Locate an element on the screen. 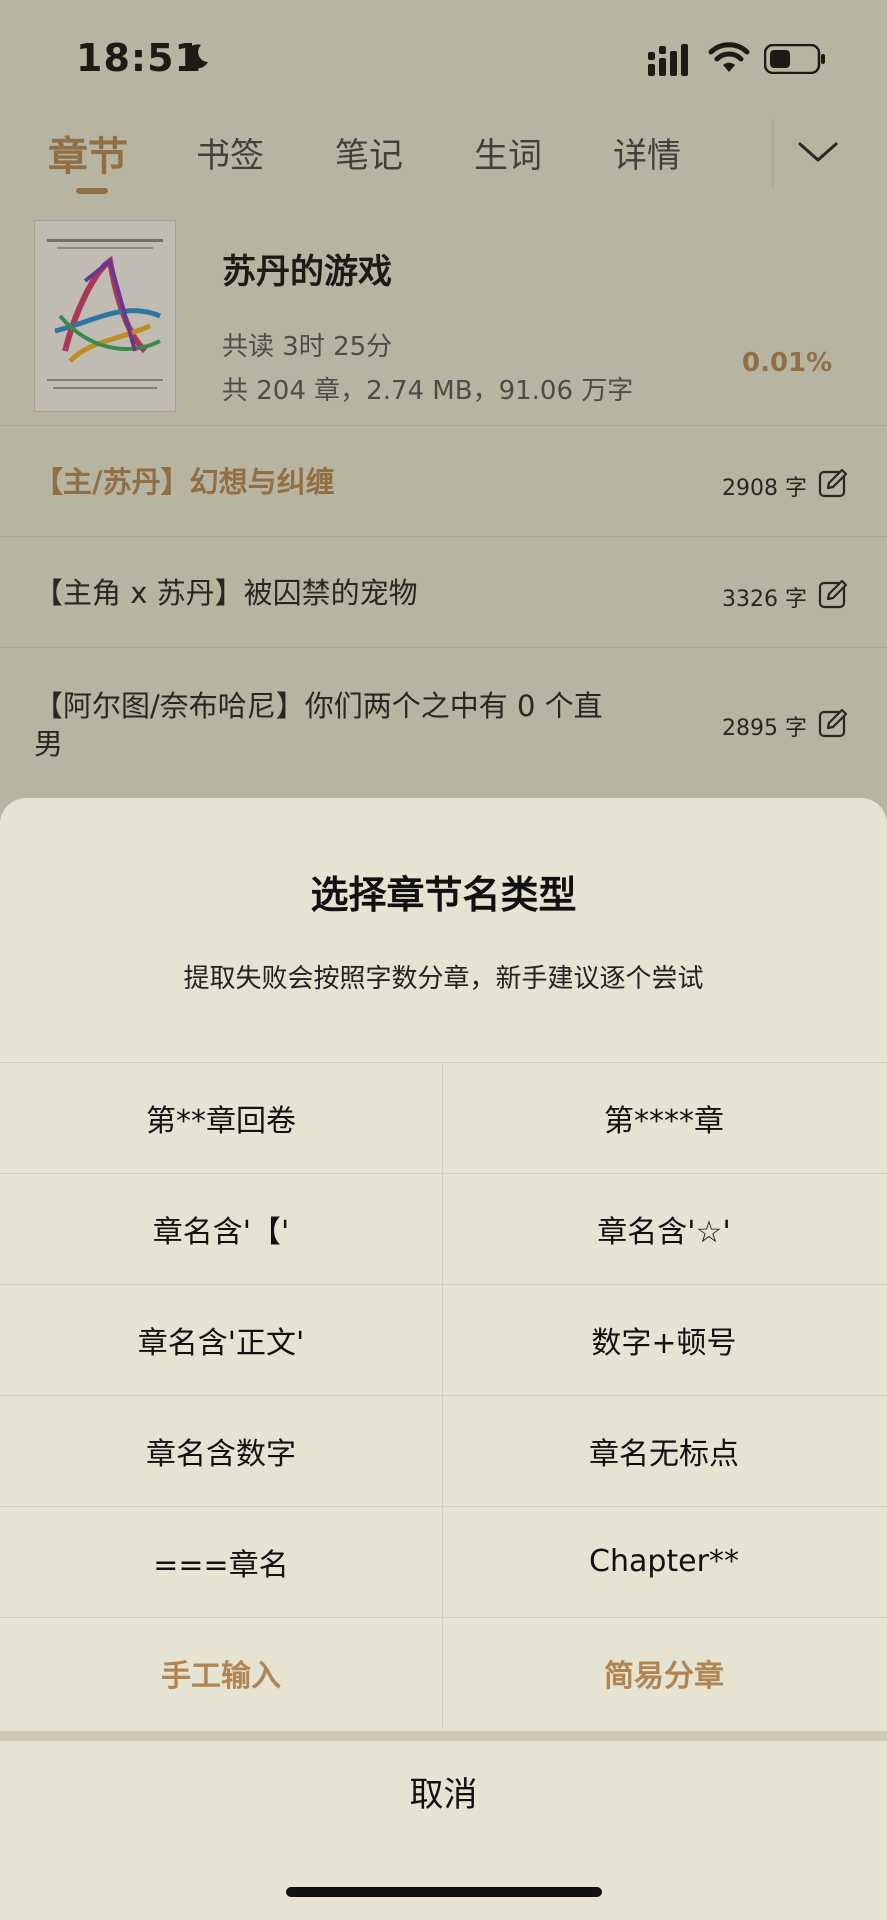 The height and width of the screenshot is (1920, 887). option-chapter-number: 第****章 is located at coordinates (664, 1117).